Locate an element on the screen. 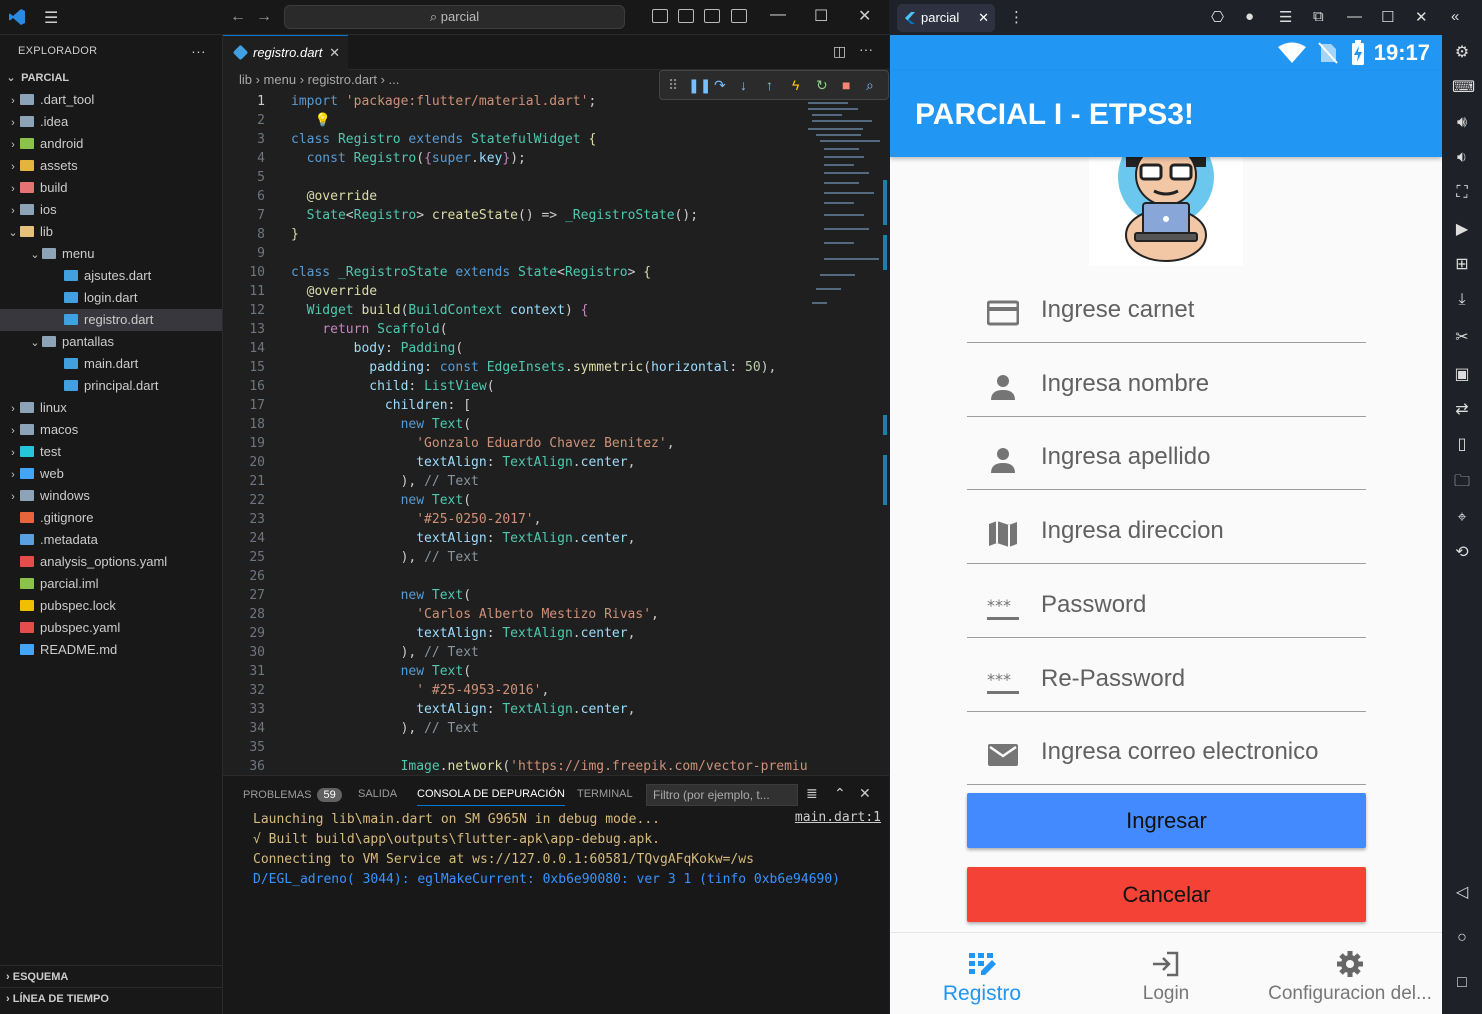  text-field: Ingresa apellido is located at coordinates (1166, 453).